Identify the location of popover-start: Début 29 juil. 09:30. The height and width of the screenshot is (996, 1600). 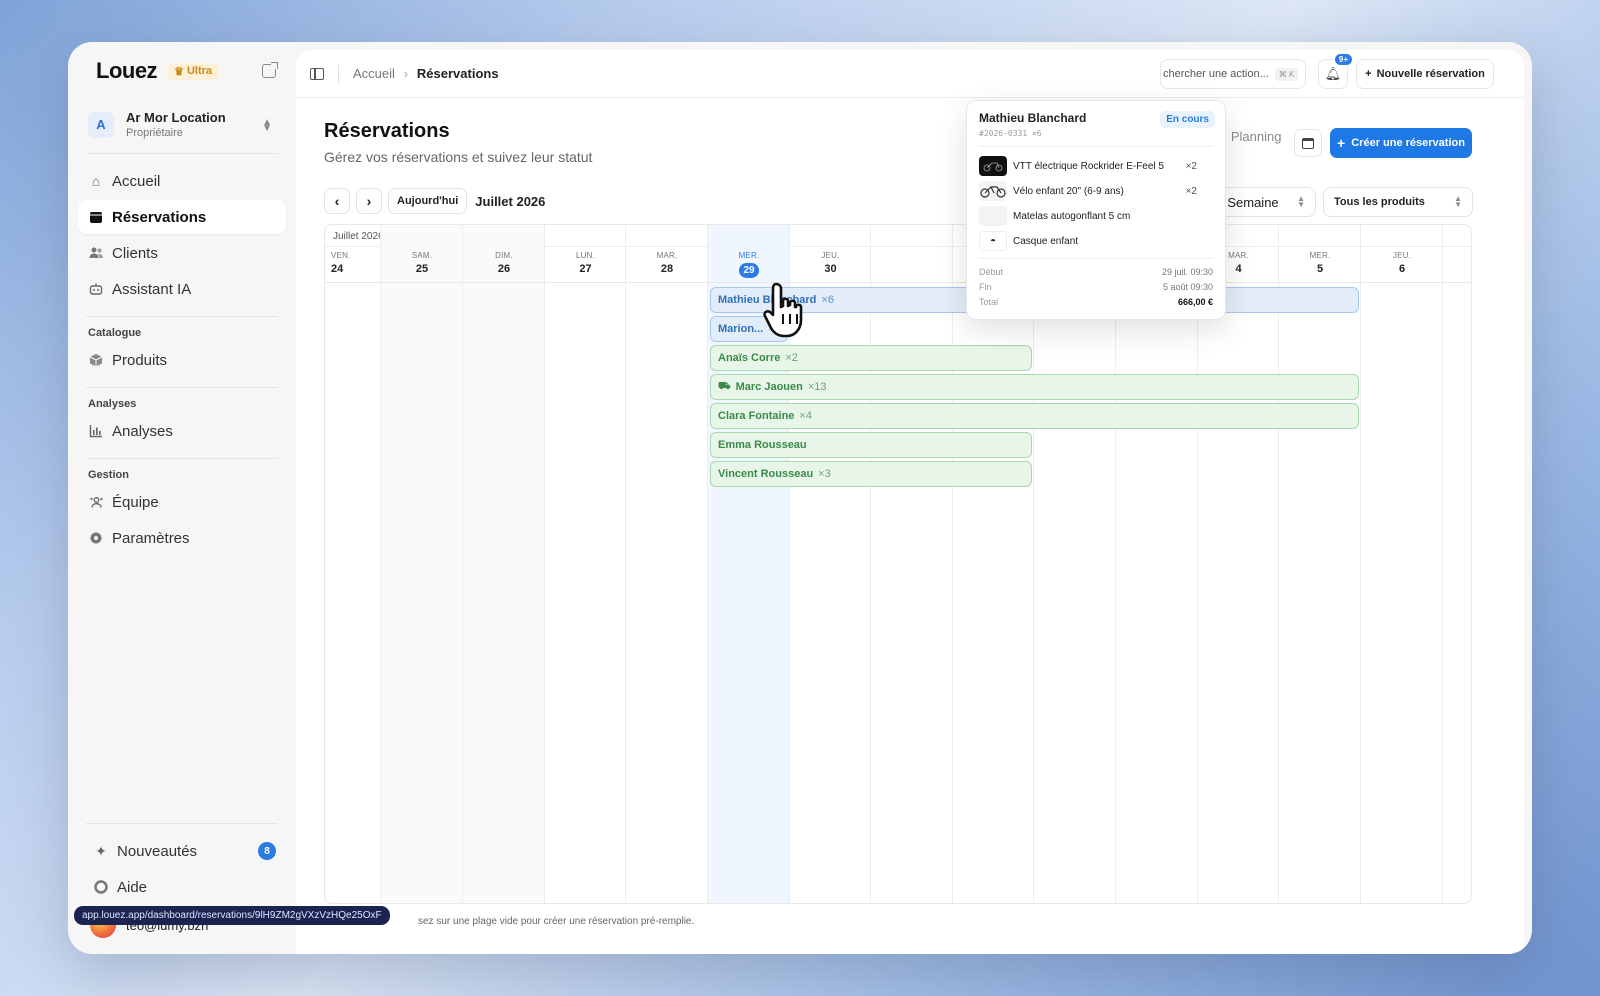
(1096, 272).